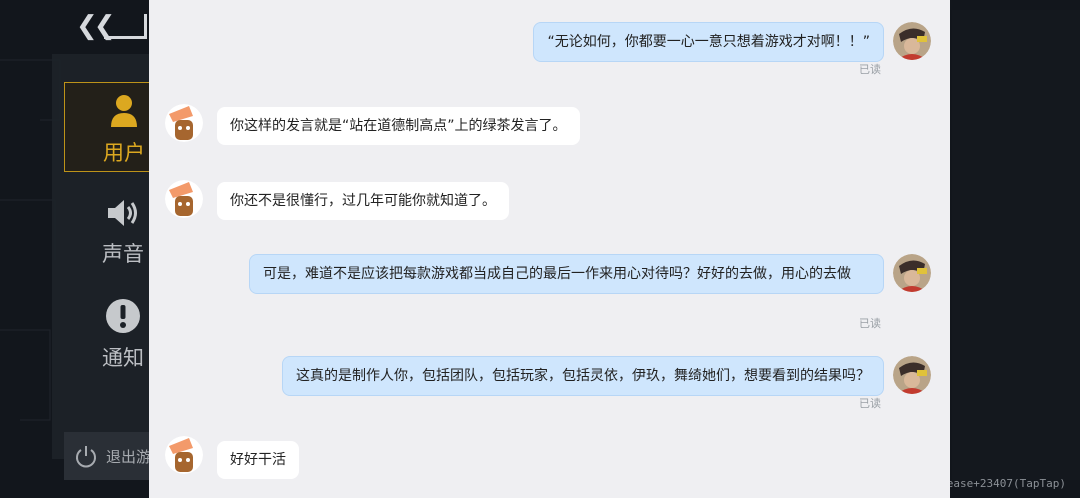 Image resolution: width=1080 pixels, height=498 pixels. Describe the element at coordinates (1016, 245) in the screenshot. I see `settings-right-panel` at that location.